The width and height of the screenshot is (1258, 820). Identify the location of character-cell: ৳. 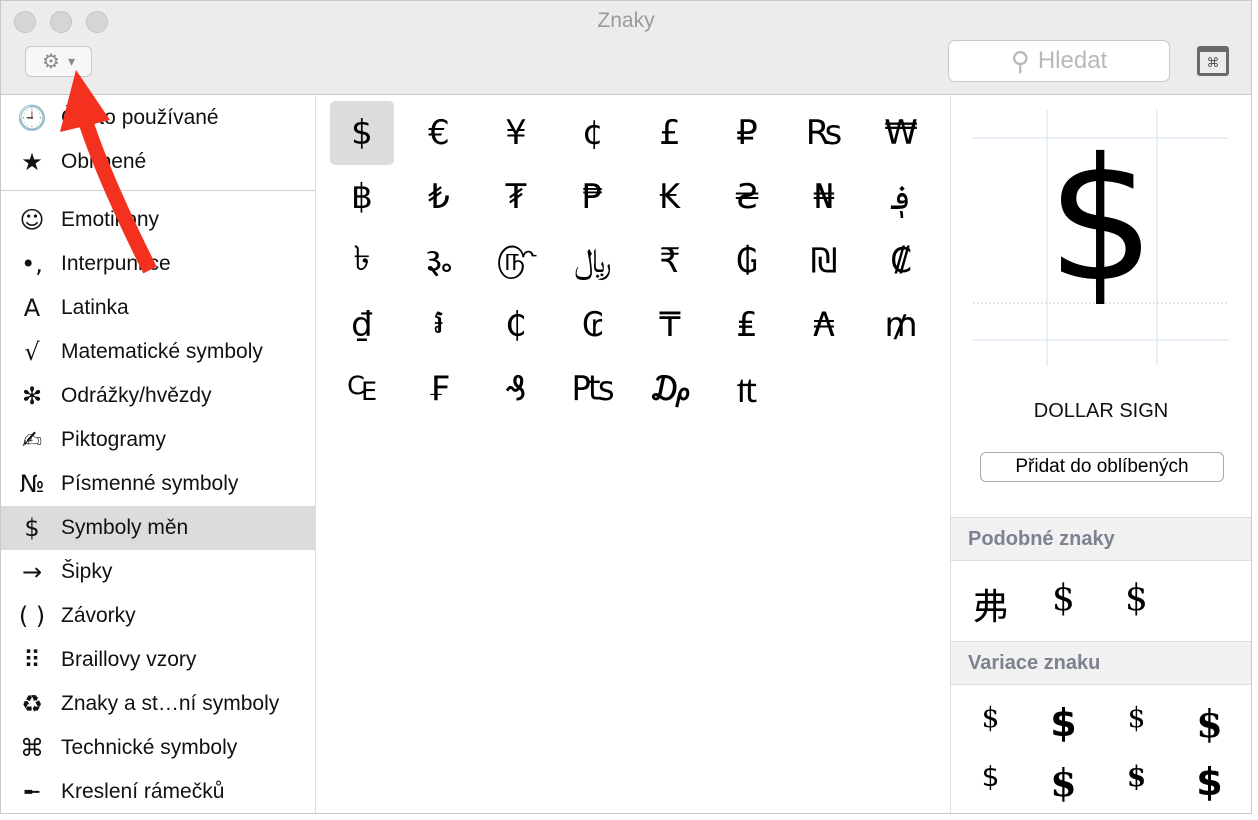
(362, 261).